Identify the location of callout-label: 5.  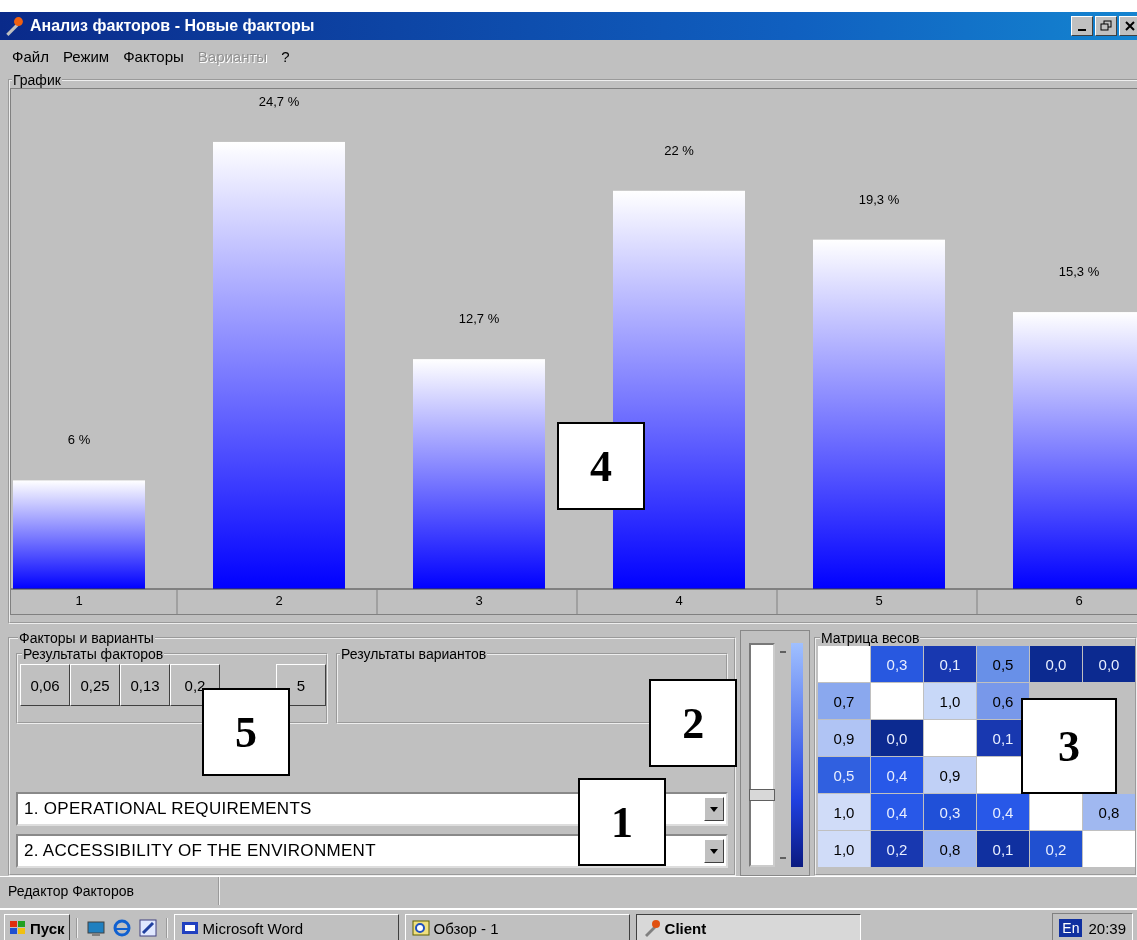
(246, 732).